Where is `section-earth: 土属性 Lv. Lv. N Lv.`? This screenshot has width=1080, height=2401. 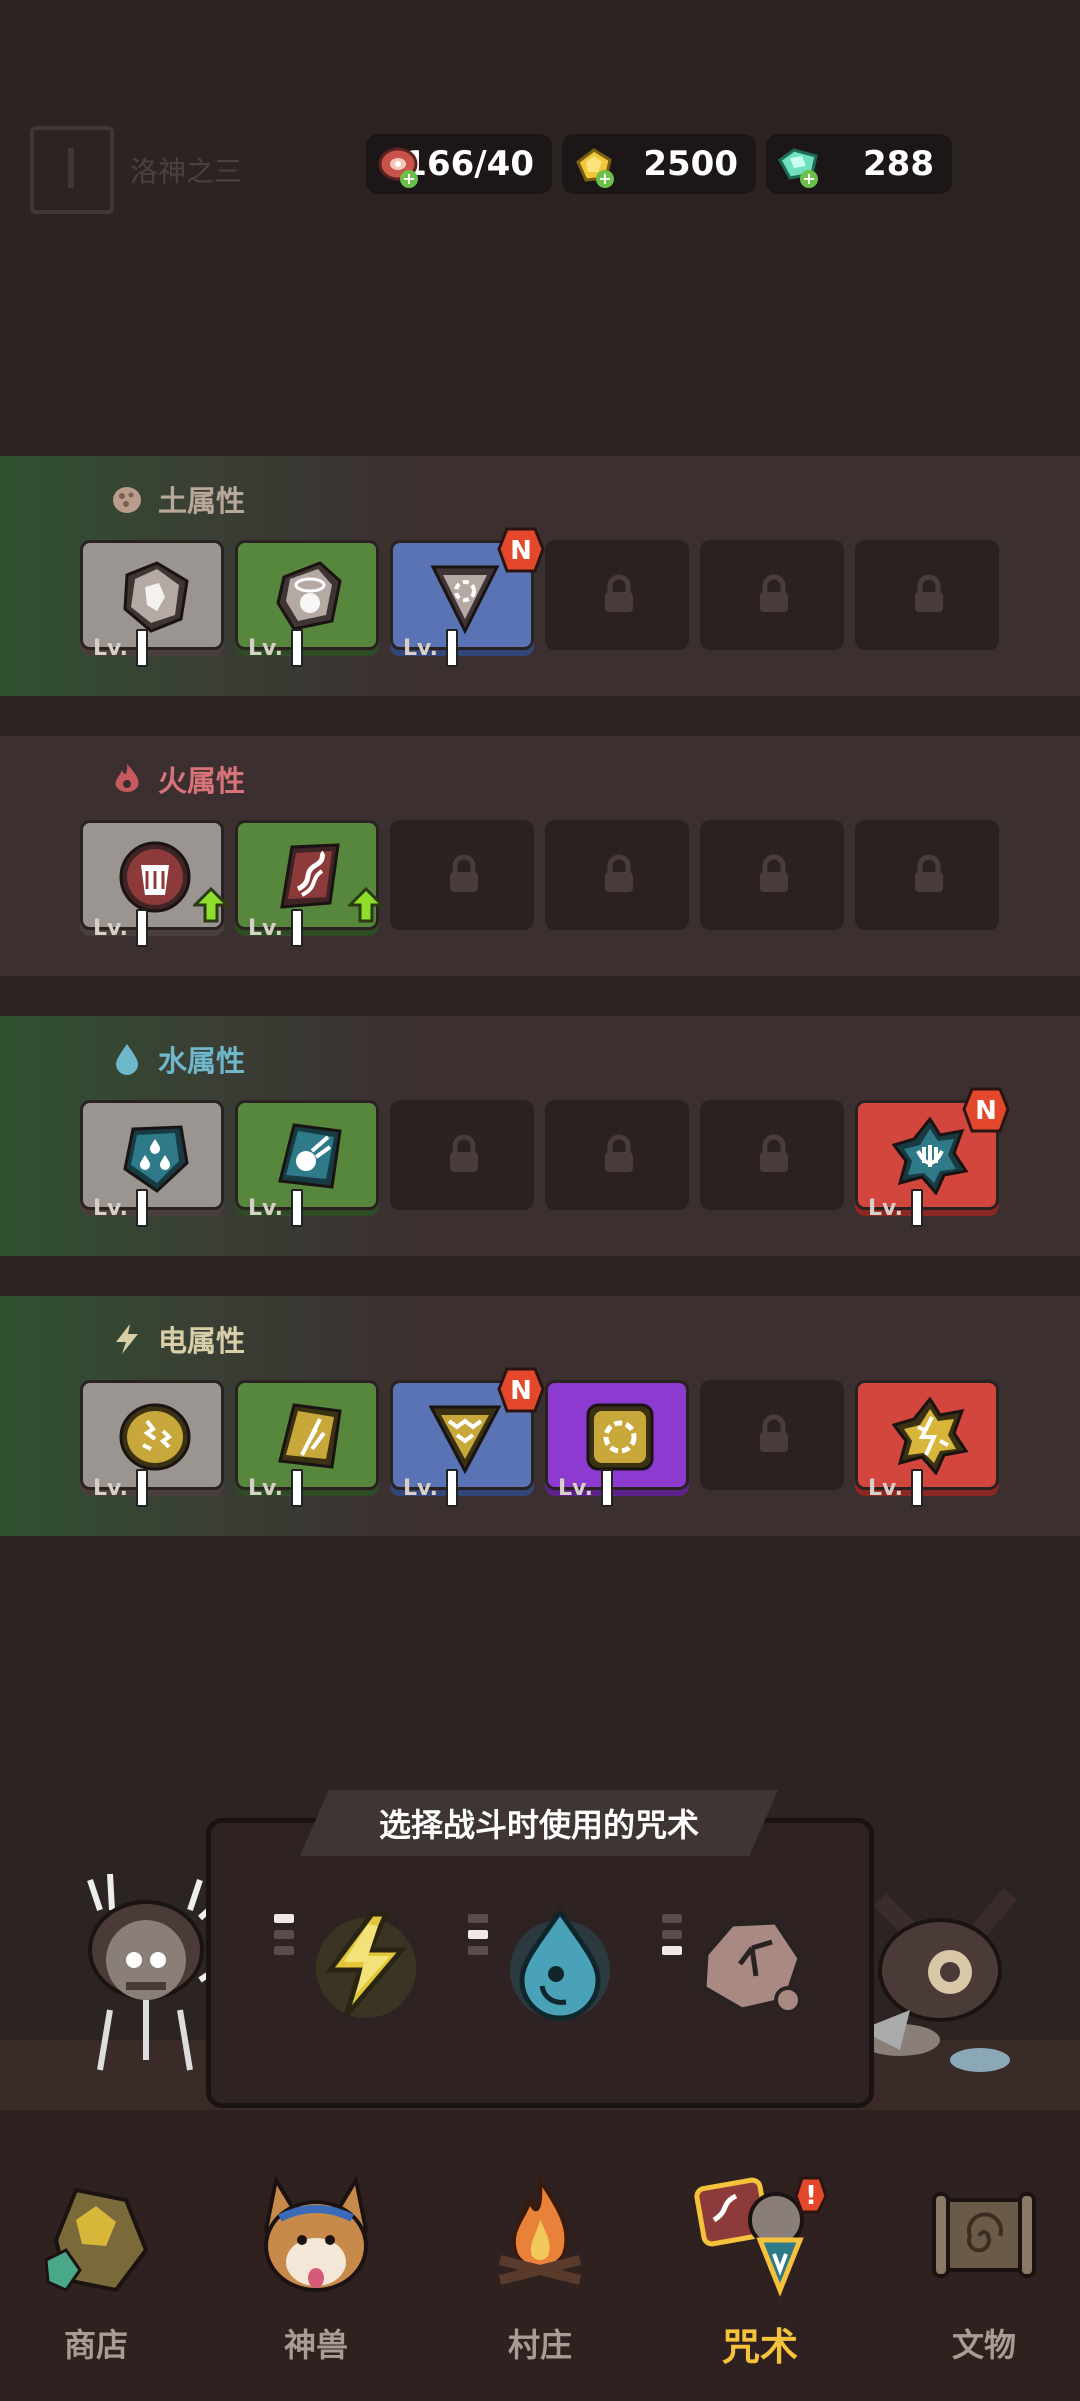 section-earth: 土属性 Lv. Lv. N Lv. is located at coordinates (540, 576).